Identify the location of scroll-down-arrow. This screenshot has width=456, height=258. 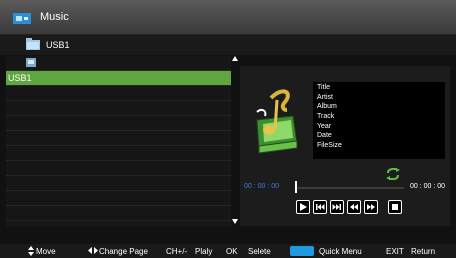
(235, 221).